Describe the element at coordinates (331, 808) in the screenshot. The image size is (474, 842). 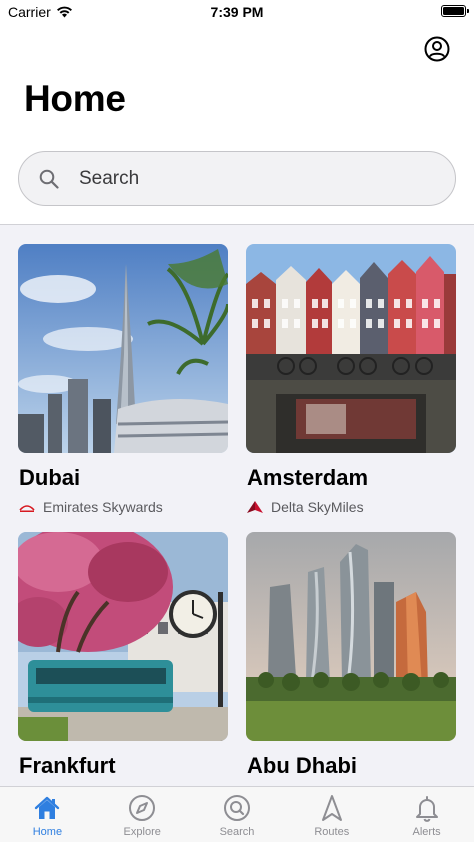
I see `navigation-arrow-icon` at that location.